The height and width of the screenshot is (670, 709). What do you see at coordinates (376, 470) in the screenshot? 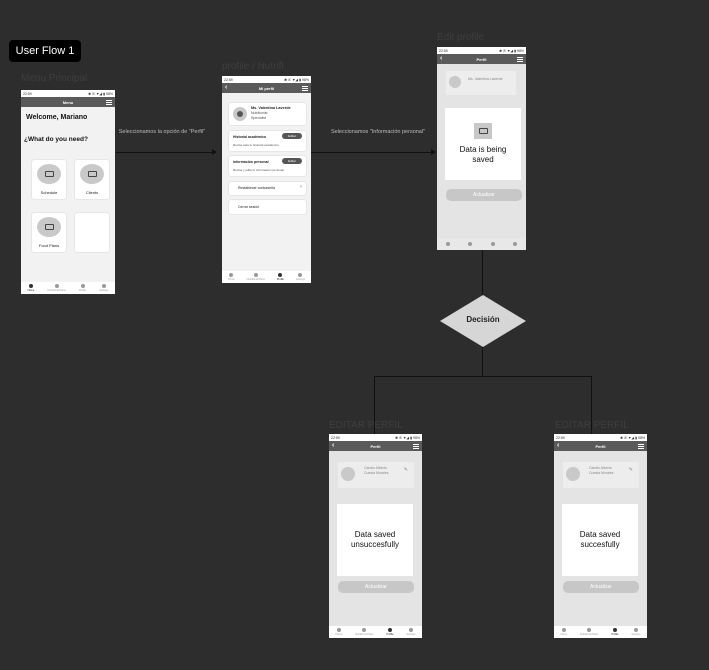
I see `user-name: Camilo Alberto Cuesta Morales` at bounding box center [376, 470].